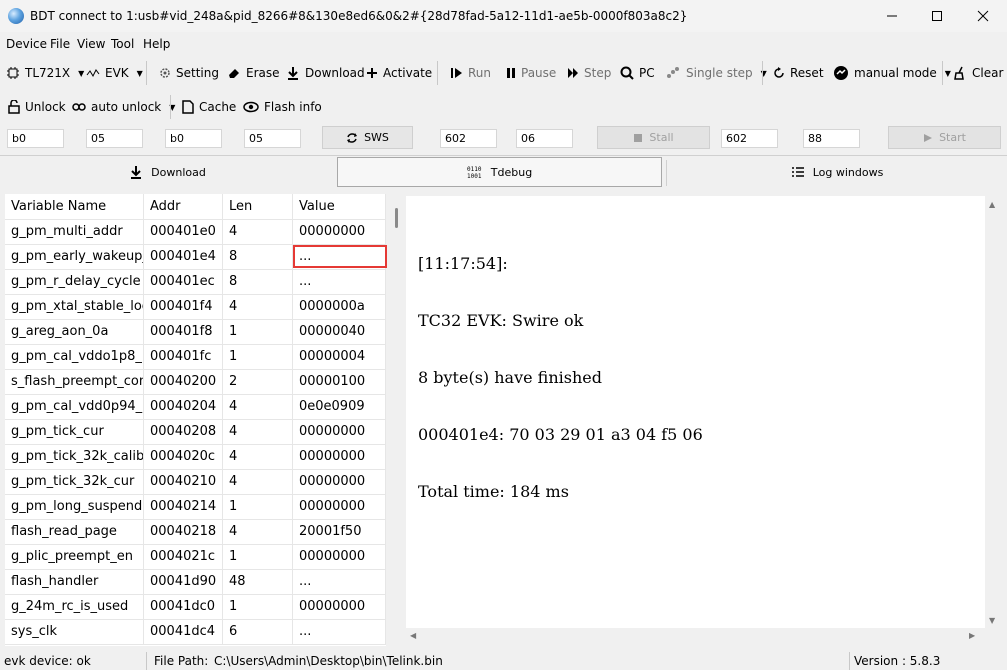 The image size is (1007, 670). I want to click on value-cell: 00000040, so click(339, 331).